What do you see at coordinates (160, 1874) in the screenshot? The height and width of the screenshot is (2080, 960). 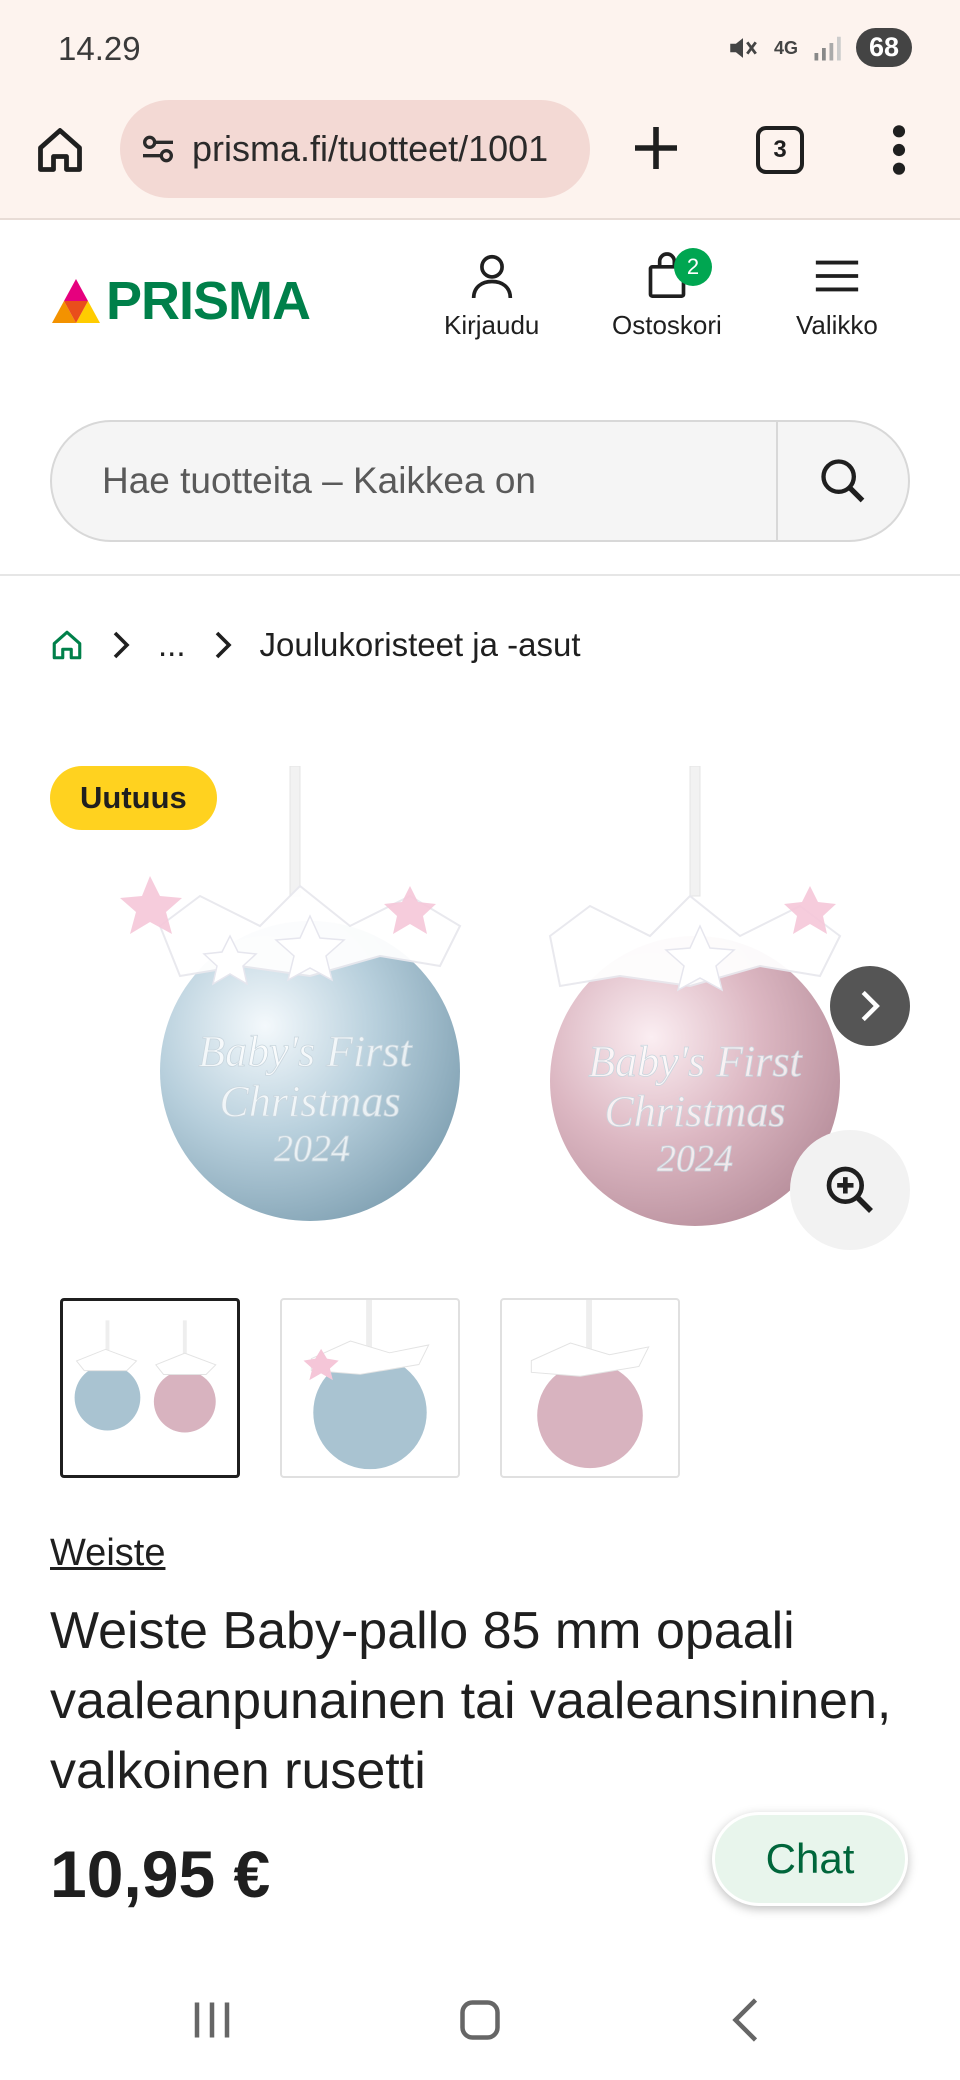 I see `product-price: 10,95 €` at bounding box center [160, 1874].